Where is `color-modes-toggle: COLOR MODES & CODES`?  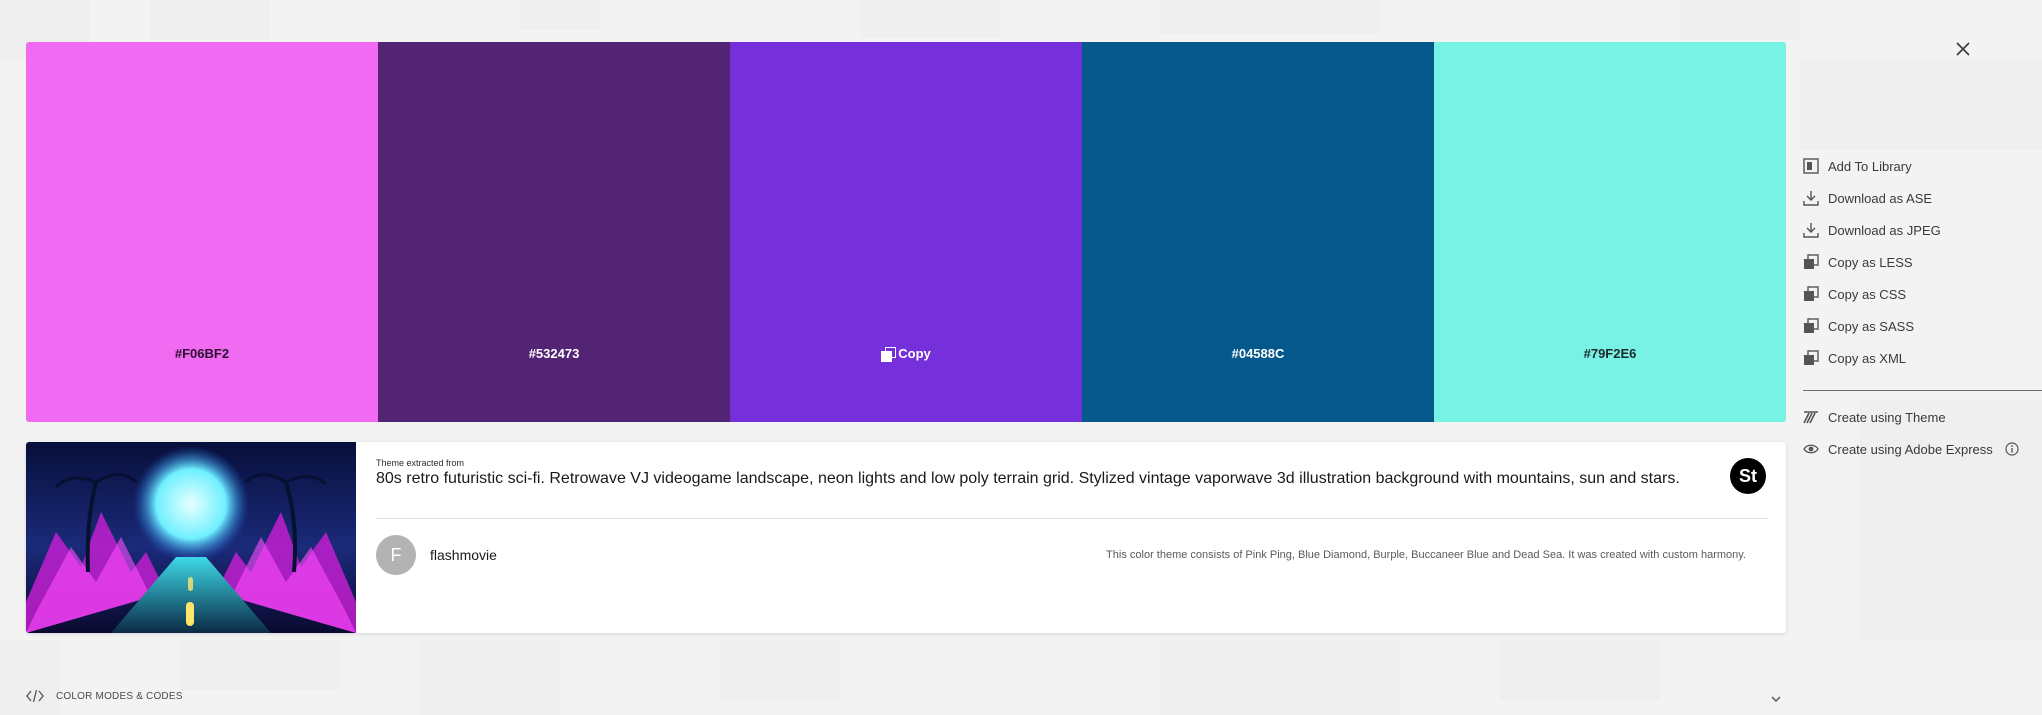 color-modes-toggle: COLOR MODES & CODES is located at coordinates (104, 696).